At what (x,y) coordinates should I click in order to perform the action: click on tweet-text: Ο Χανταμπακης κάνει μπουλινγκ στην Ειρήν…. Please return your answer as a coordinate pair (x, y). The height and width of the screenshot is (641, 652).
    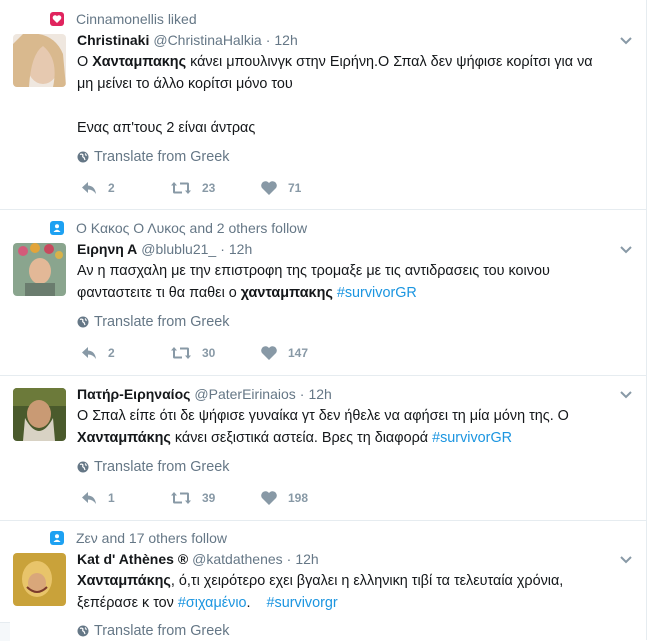
    Looking at the image, I should click on (357, 95).